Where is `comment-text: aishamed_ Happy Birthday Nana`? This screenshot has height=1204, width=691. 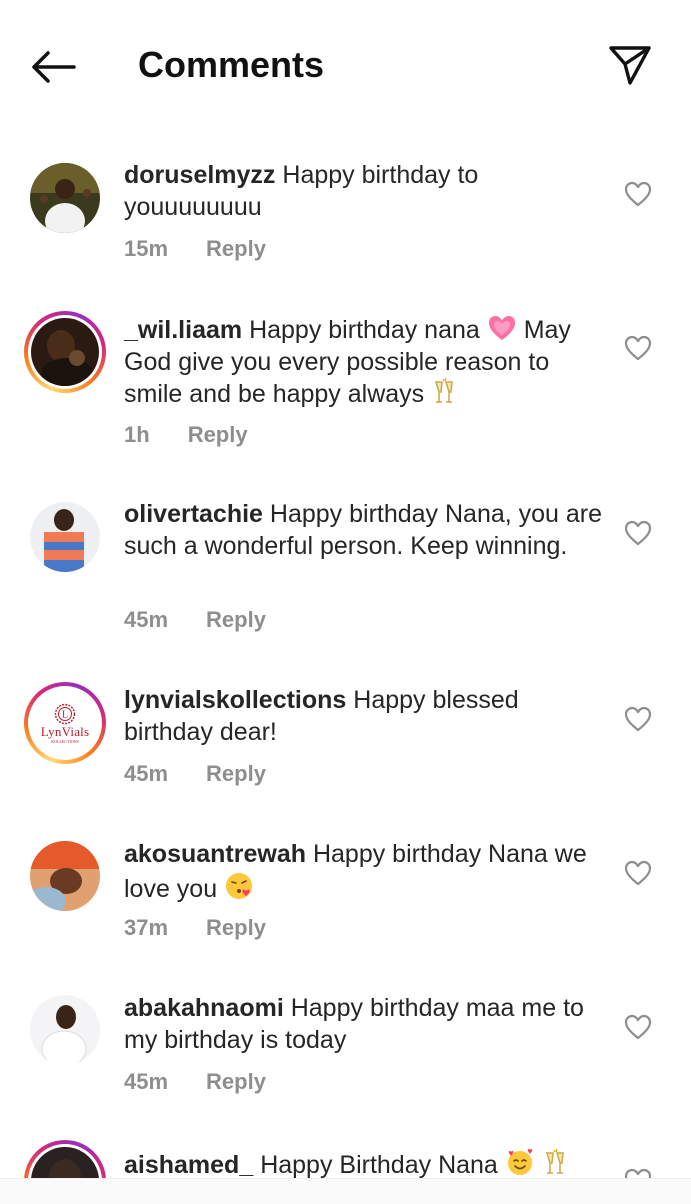 comment-text: aishamed_ Happy Birthday Nana is located at coordinates (364, 1162).